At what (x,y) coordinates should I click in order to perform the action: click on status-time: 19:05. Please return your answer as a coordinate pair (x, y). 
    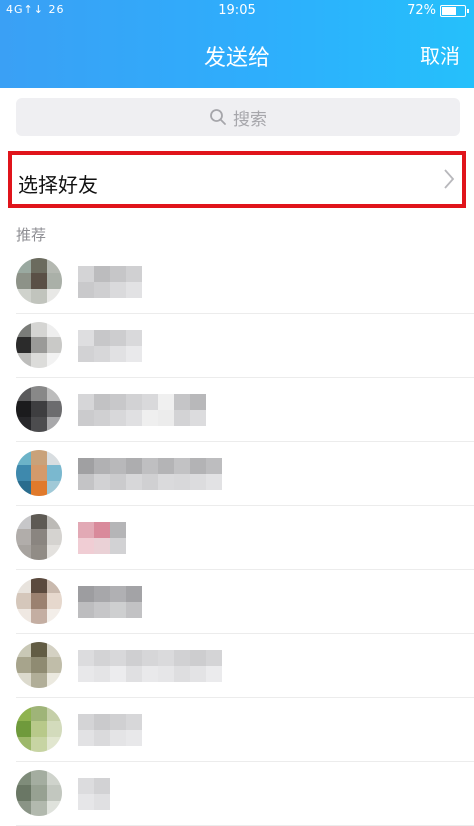
    Looking at the image, I should click on (237, 10).